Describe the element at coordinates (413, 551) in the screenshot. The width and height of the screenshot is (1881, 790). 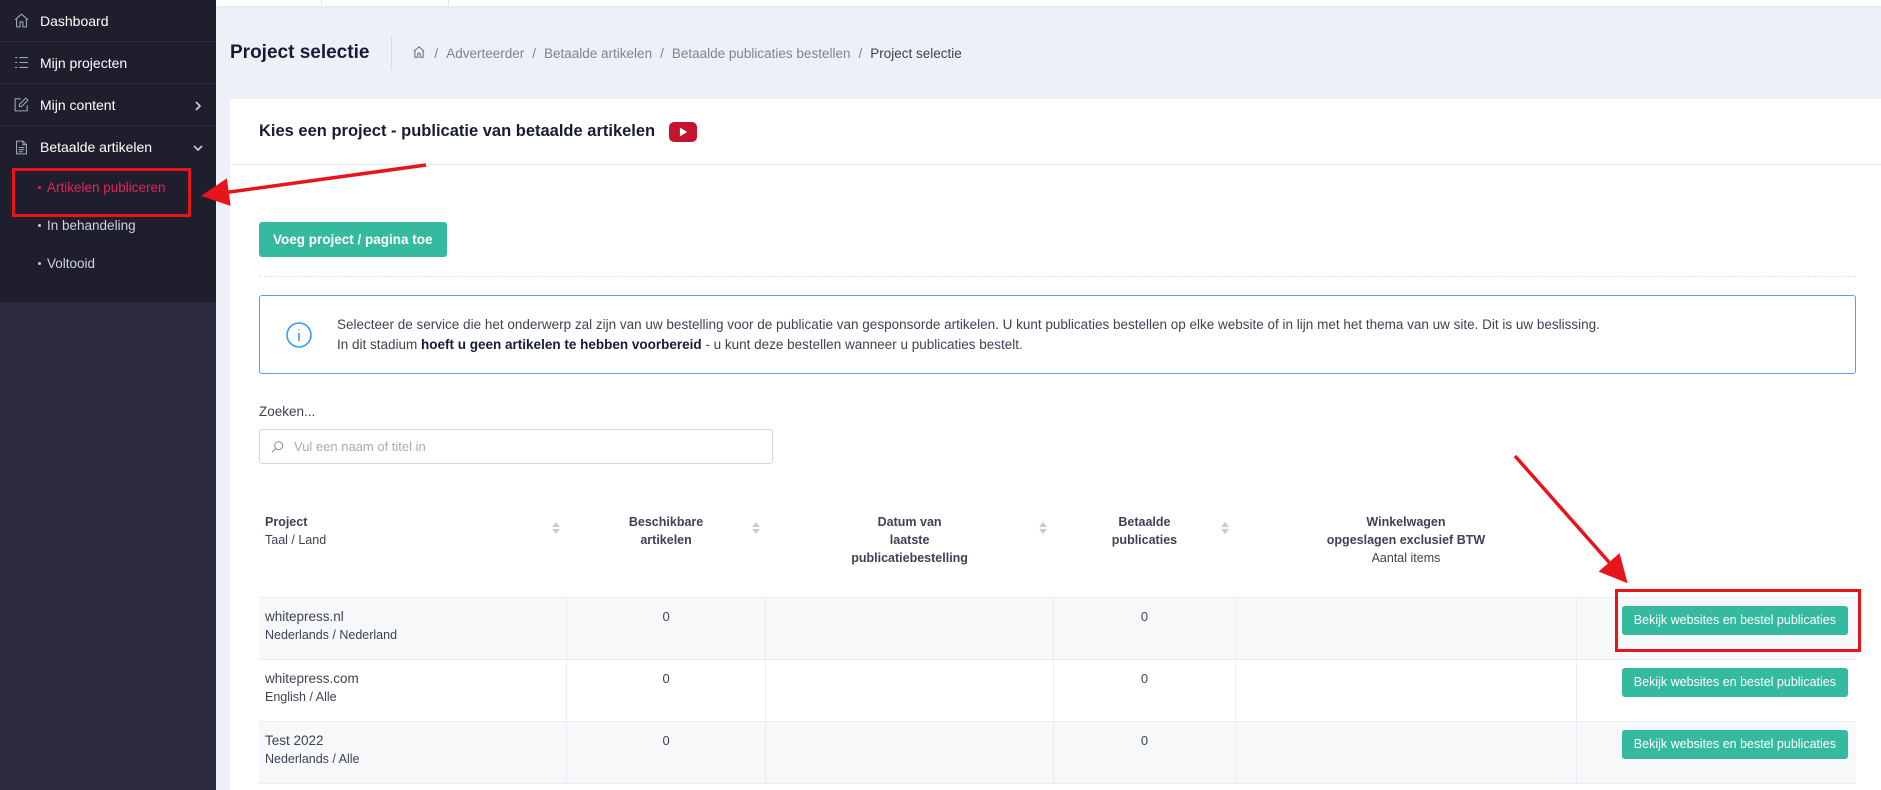
I see `column-header-project: Project Taal / Land` at that location.